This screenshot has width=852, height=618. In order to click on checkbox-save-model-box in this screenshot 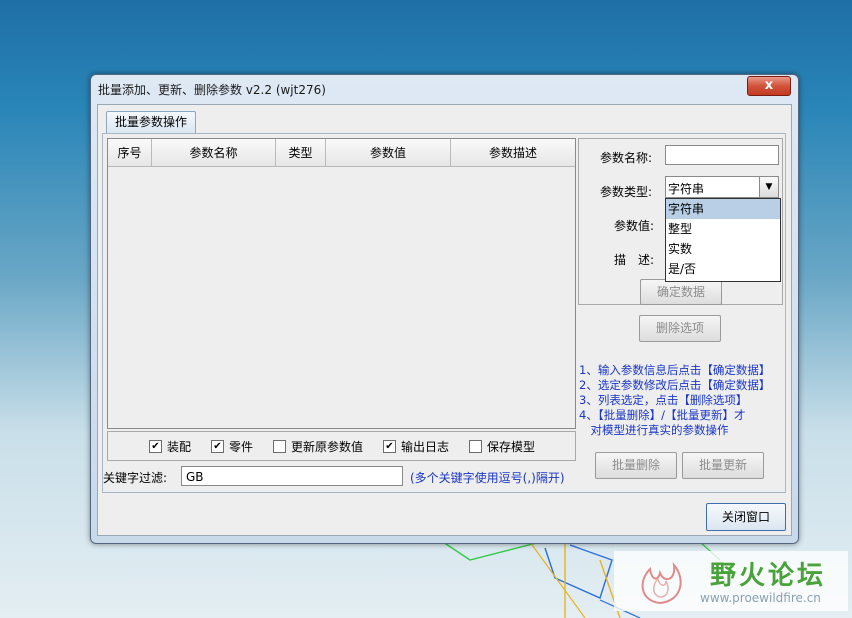, I will do `click(475, 446)`.